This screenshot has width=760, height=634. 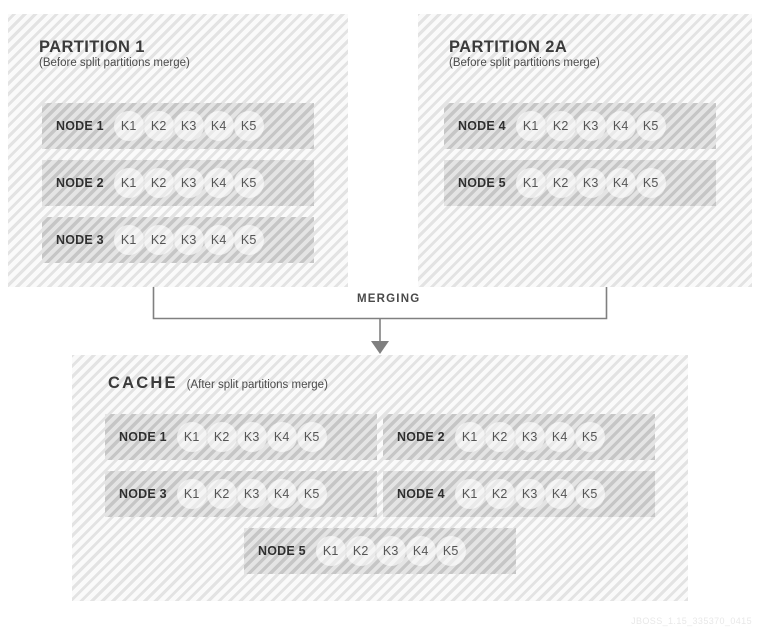 I want to click on cache-node-5: NODE 5 K1 K2 K3 K4 K5, so click(x=380, y=551).